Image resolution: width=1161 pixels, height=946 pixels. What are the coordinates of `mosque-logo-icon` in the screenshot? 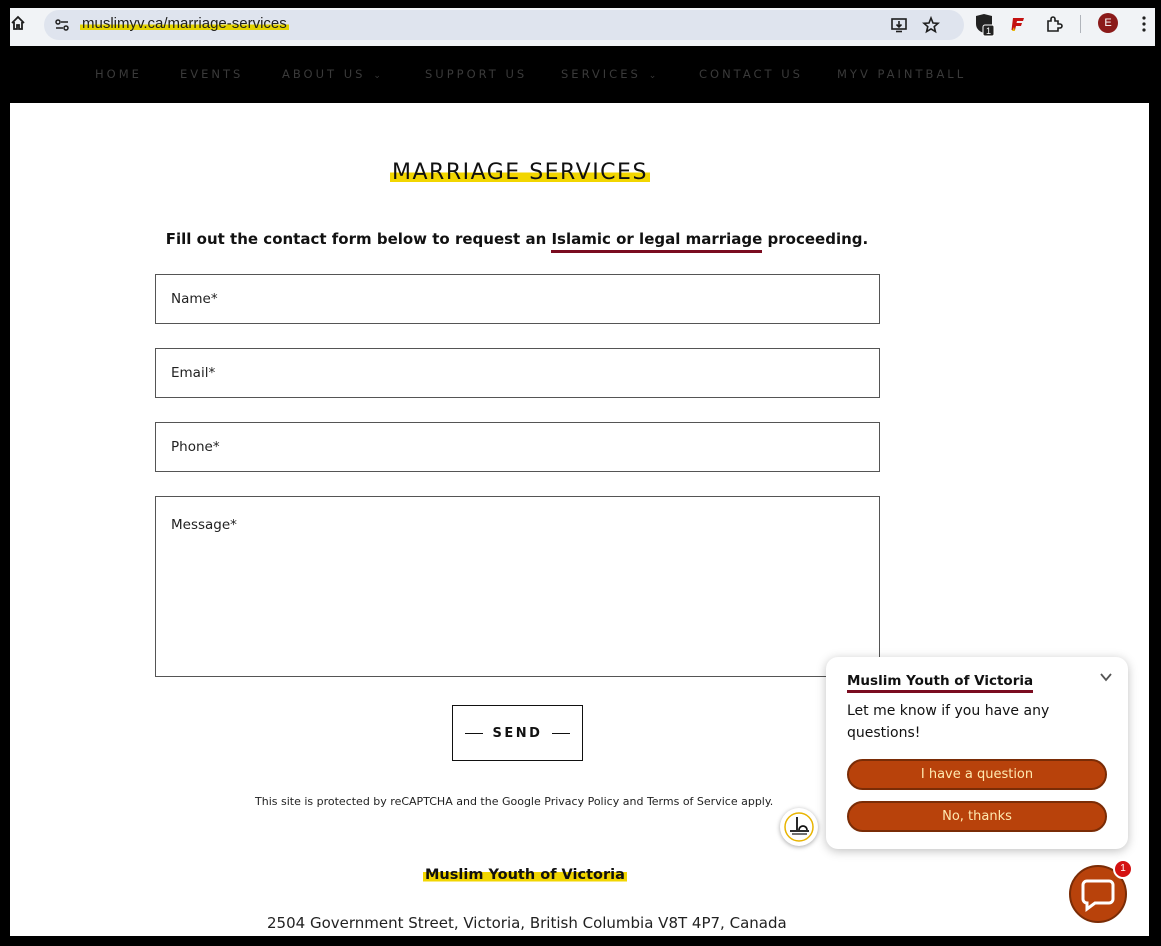 It's located at (799, 827).